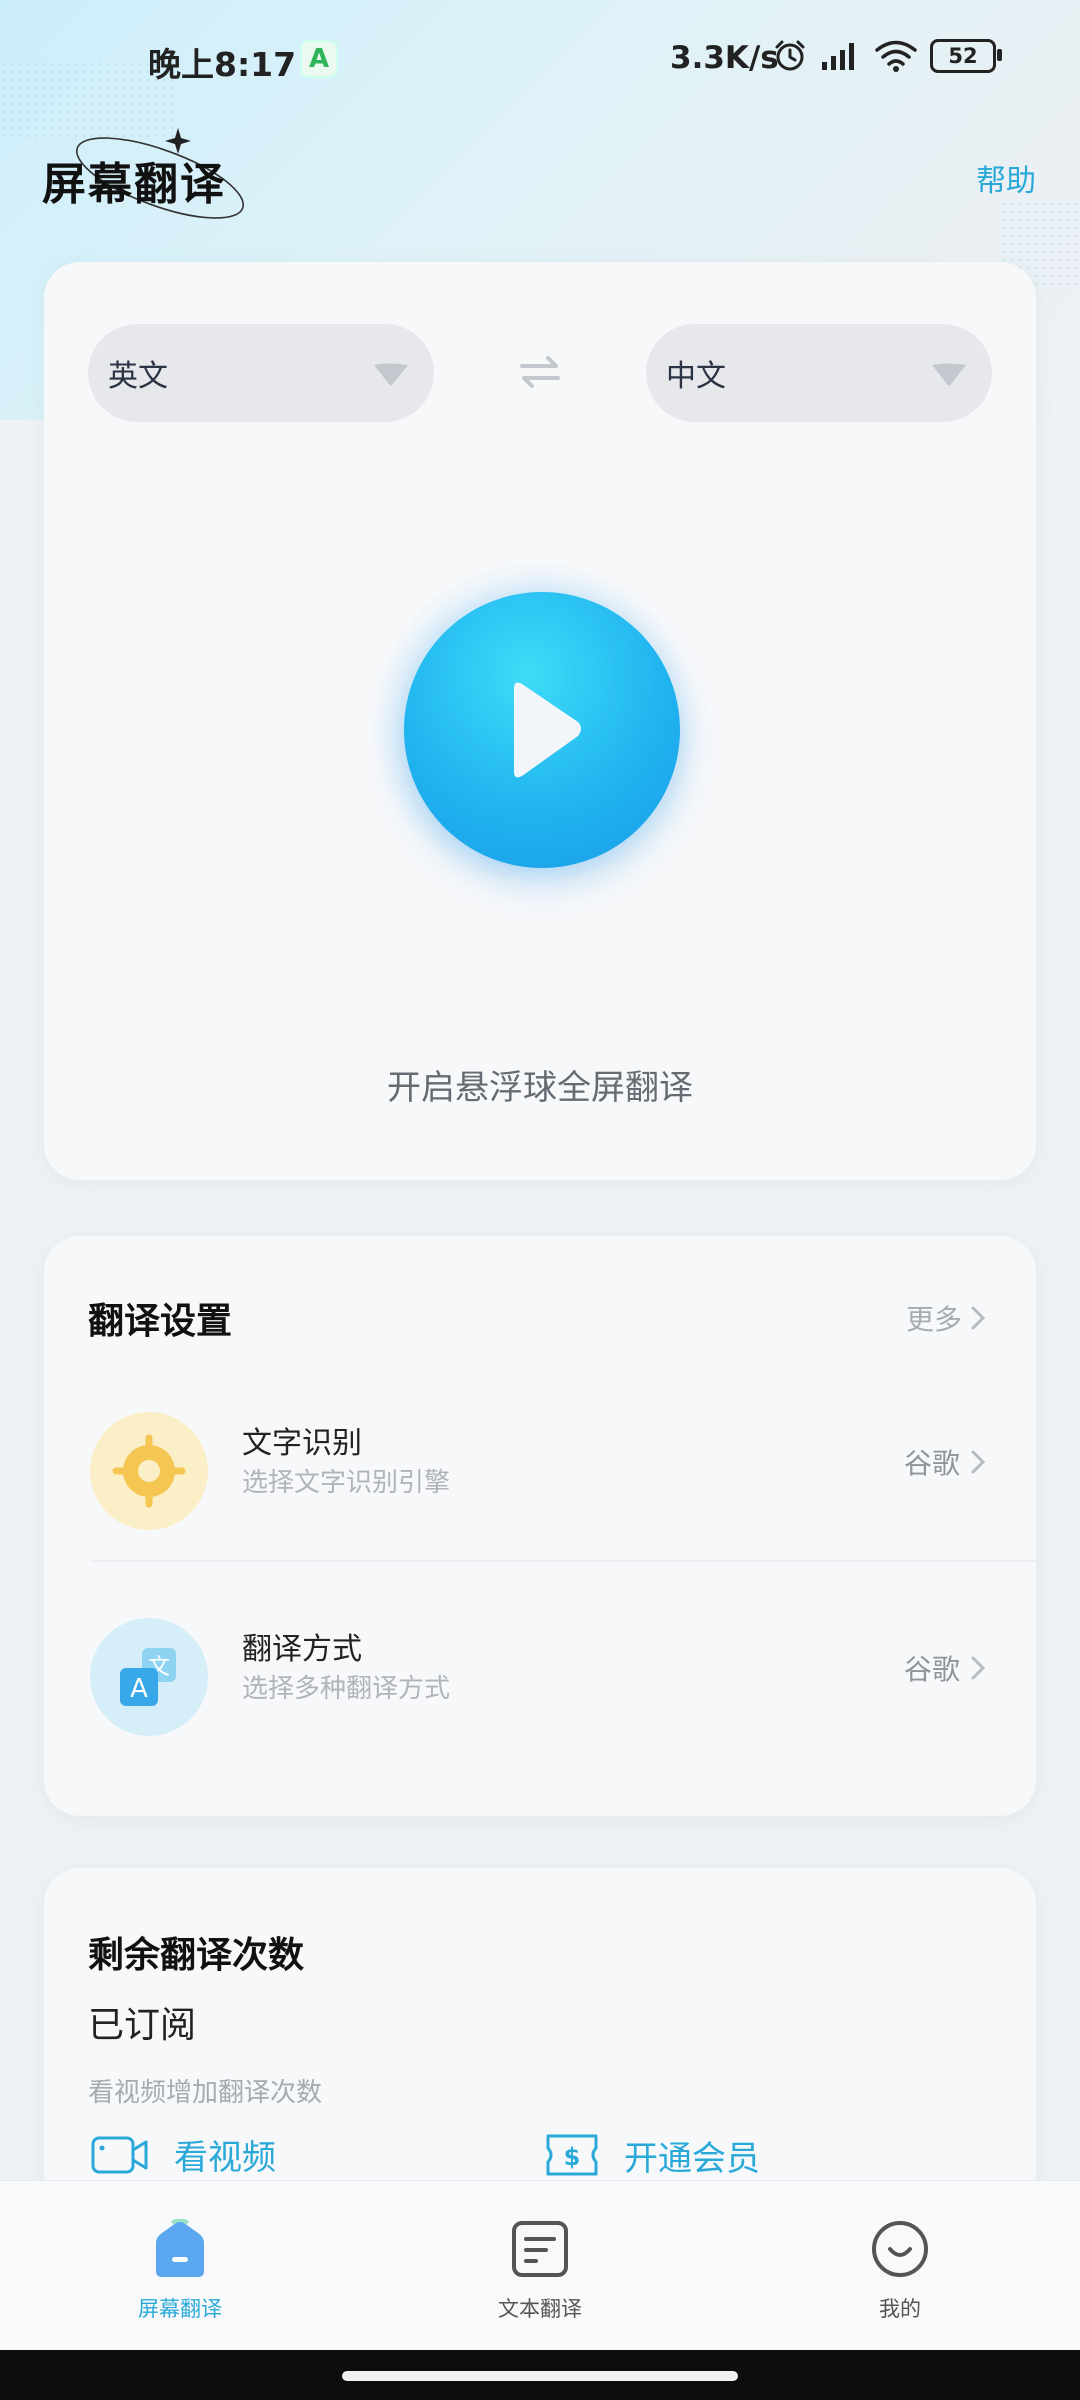 The width and height of the screenshot is (1080, 2400). I want to click on start-floating-ball-button, so click(542, 730).